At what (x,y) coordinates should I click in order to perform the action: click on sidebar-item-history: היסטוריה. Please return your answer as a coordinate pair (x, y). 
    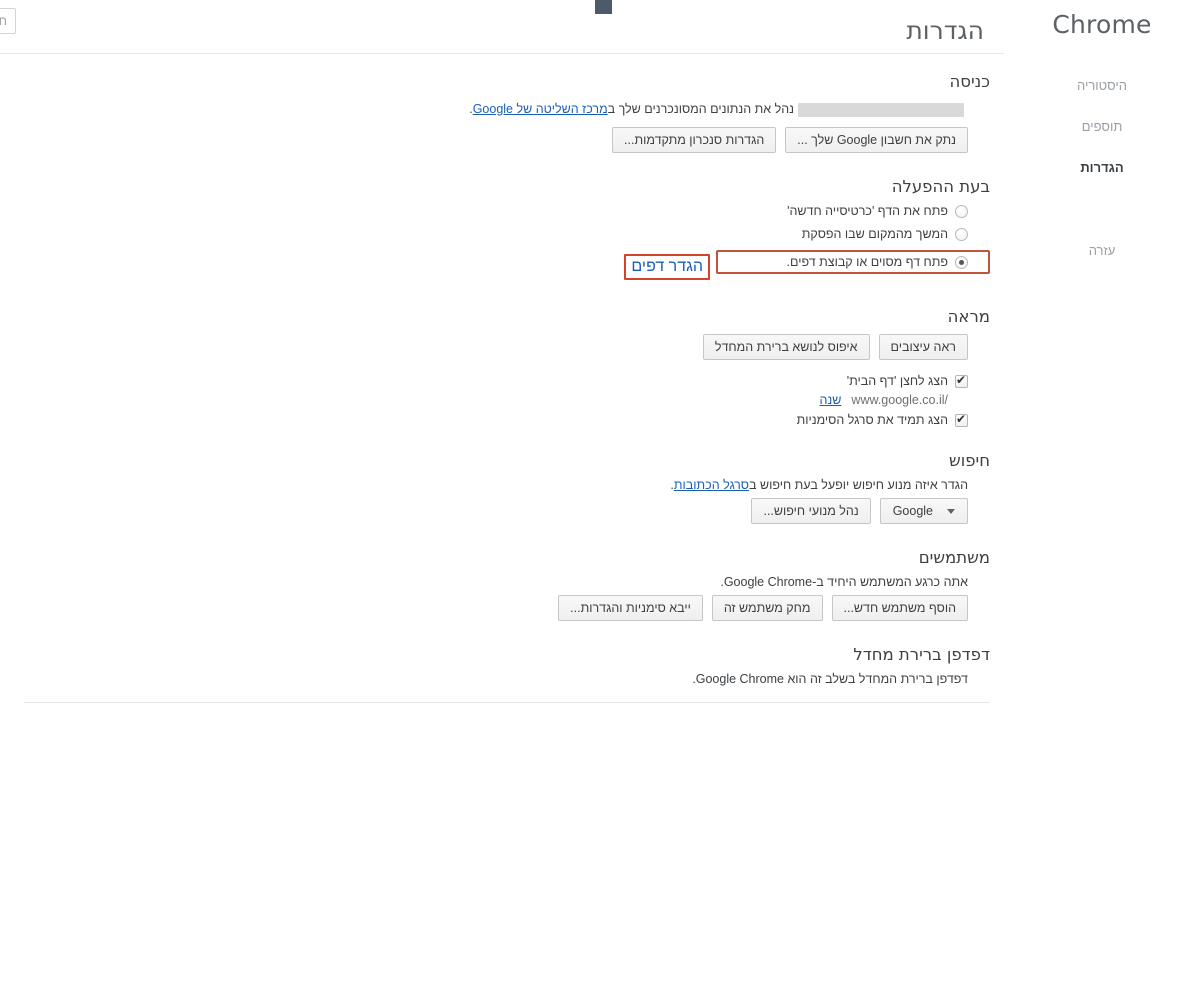
    Looking at the image, I should click on (1102, 85).